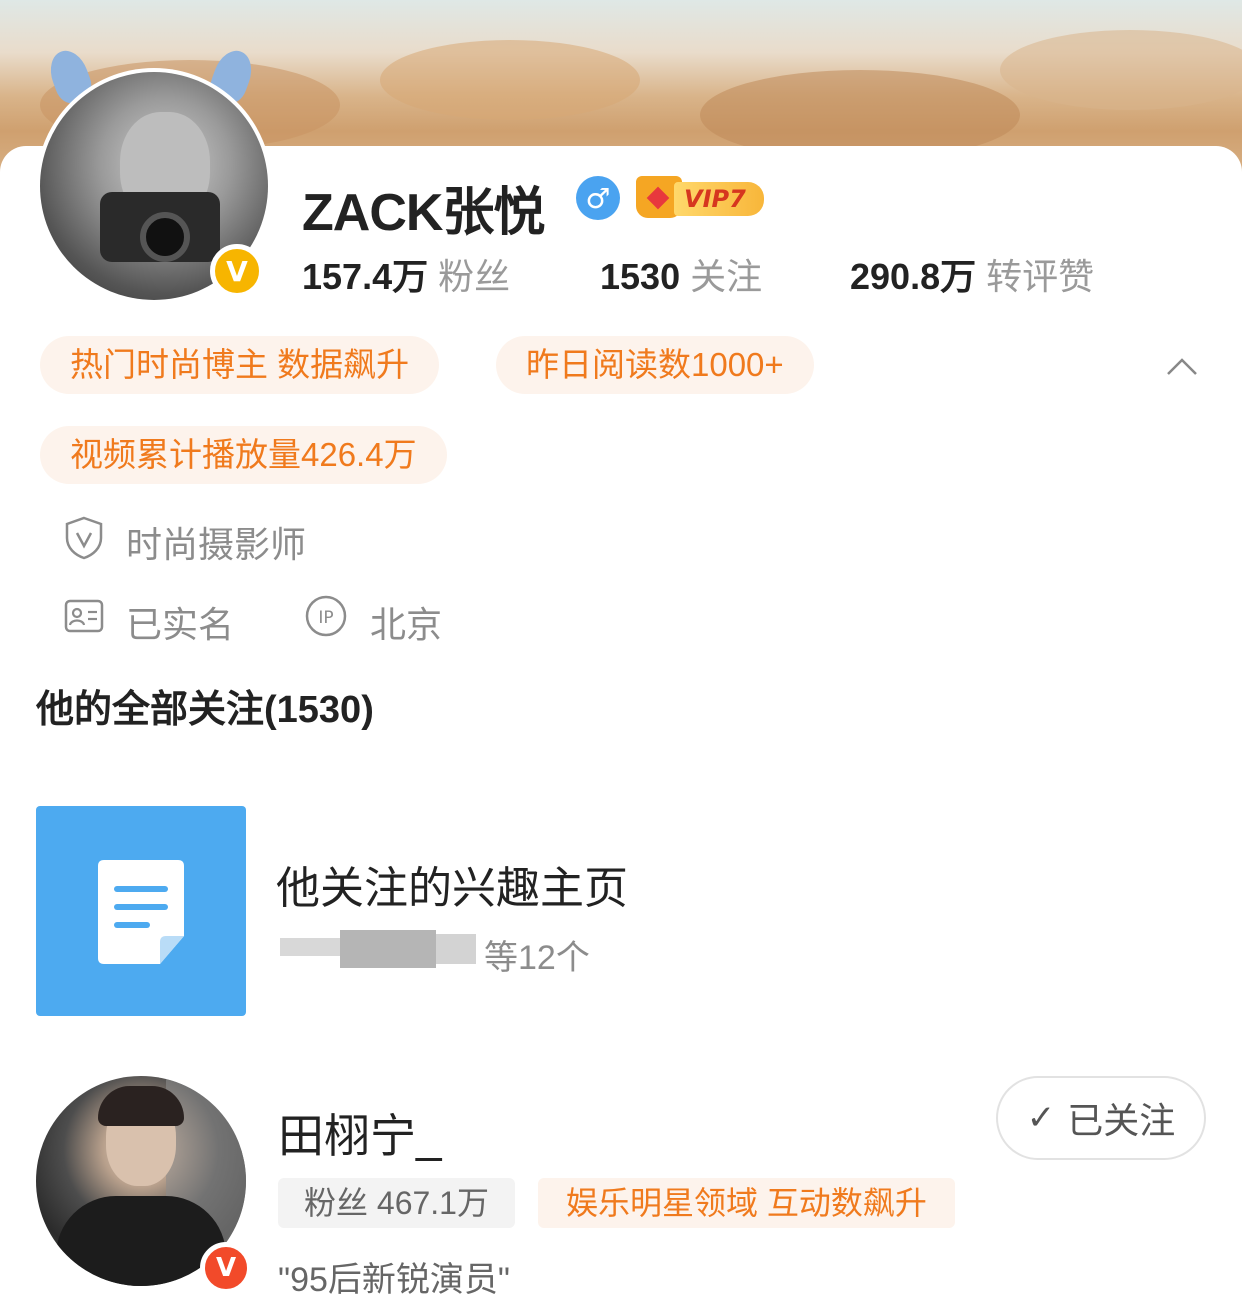 Image resolution: width=1242 pixels, height=1309 pixels. Describe the element at coordinates (394, 1280) in the screenshot. I see `follow-item-description: "95后新锐演员"` at that location.